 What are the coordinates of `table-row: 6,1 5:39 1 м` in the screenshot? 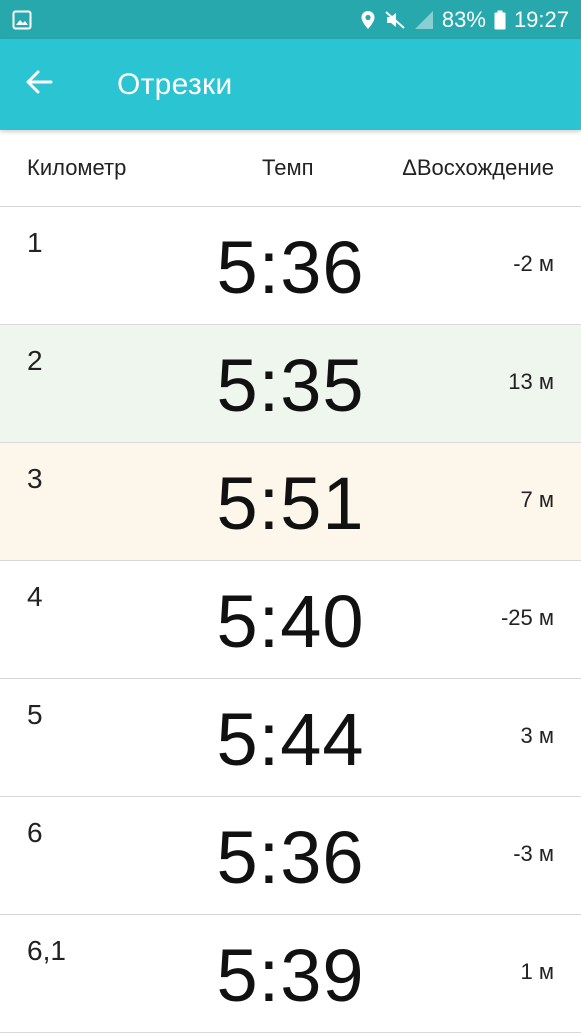 It's located at (290, 974).